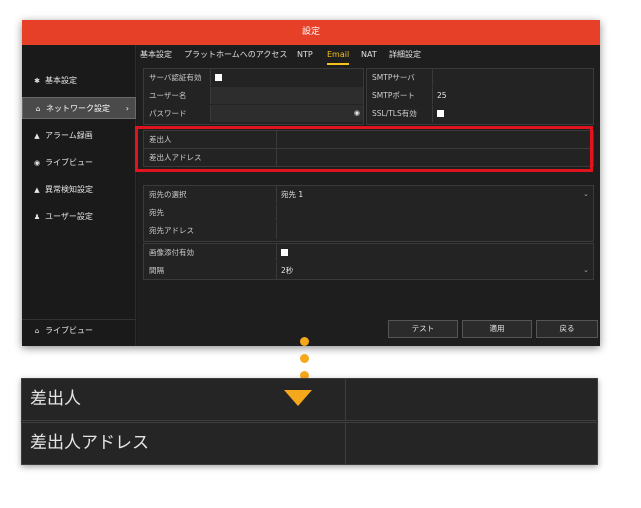 The image size is (641, 508). I want to click on password-input: ◉, so click(286, 113).